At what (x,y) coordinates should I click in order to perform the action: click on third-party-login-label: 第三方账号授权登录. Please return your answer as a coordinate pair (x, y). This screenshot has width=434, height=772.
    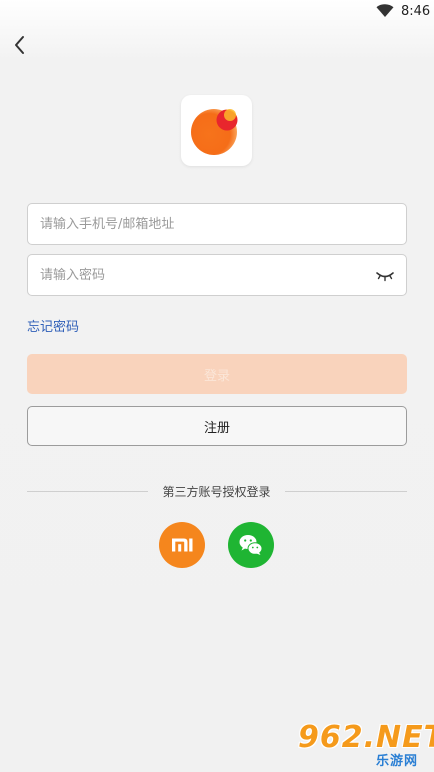
    Looking at the image, I should click on (216, 492).